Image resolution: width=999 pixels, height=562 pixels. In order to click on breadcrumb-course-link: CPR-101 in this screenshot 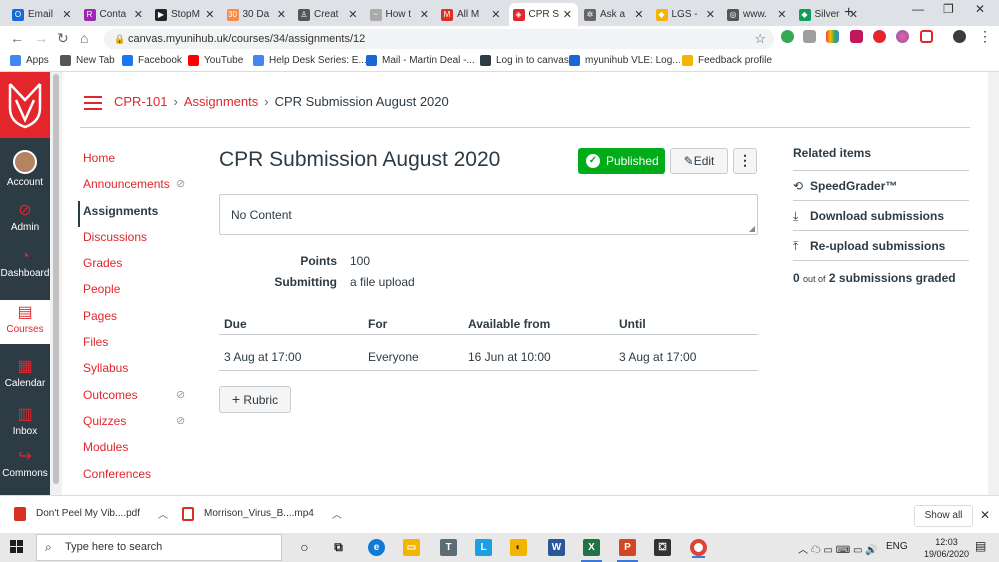, I will do `click(140, 101)`.